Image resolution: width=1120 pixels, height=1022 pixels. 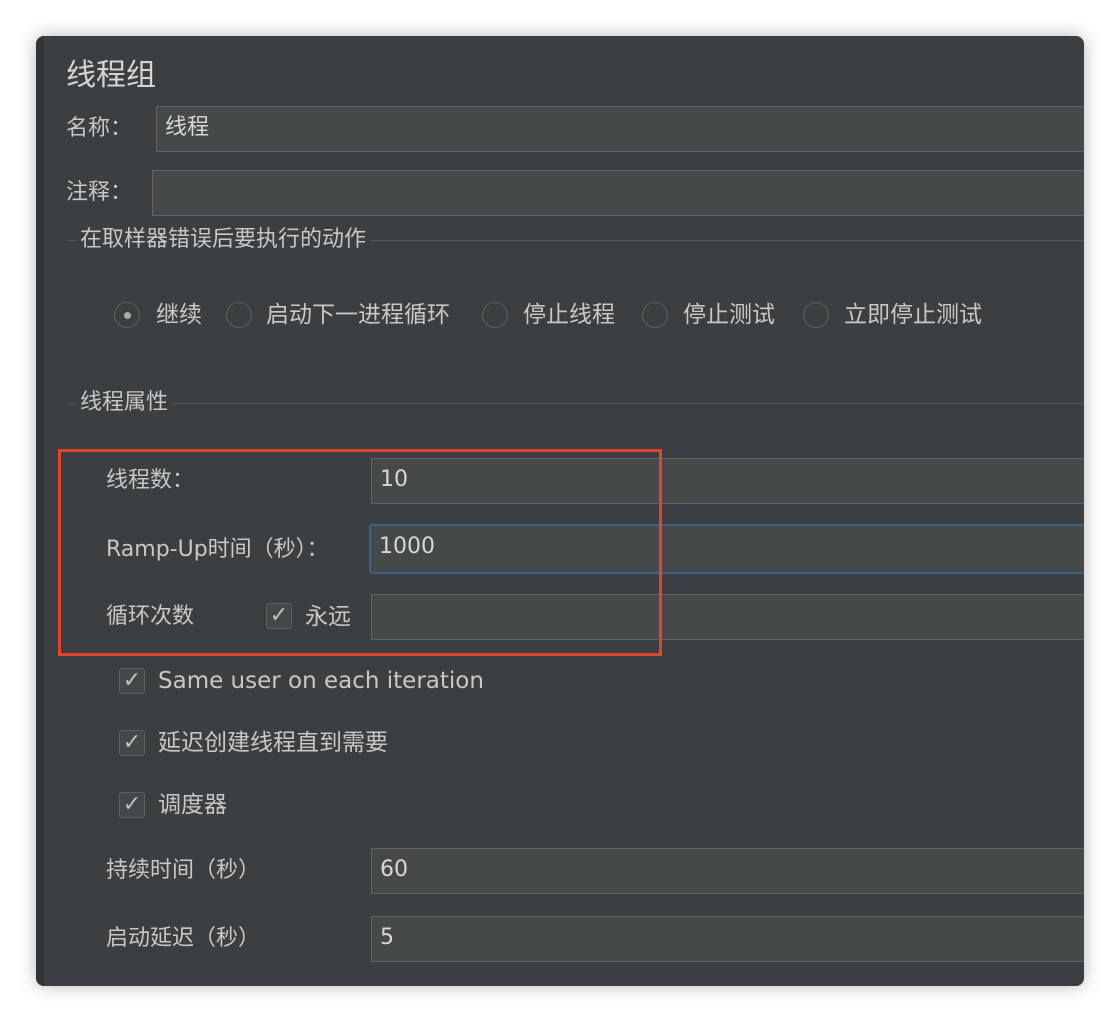 What do you see at coordinates (111, 75) in the screenshot?
I see `page-title: 线程组` at bounding box center [111, 75].